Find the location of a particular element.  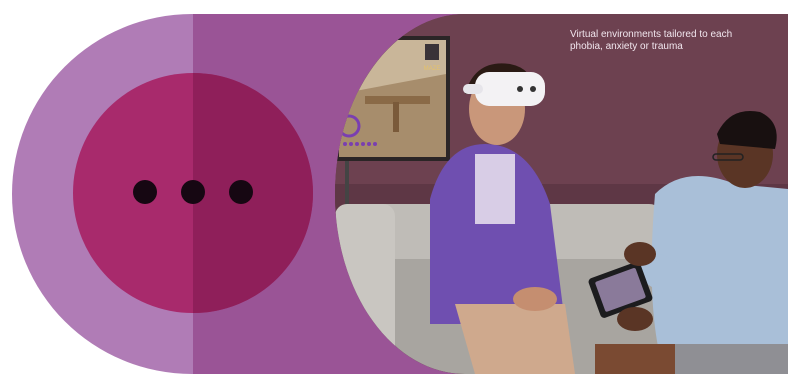

tv-logo-text: MAZE is located at coordinates (432, 69).